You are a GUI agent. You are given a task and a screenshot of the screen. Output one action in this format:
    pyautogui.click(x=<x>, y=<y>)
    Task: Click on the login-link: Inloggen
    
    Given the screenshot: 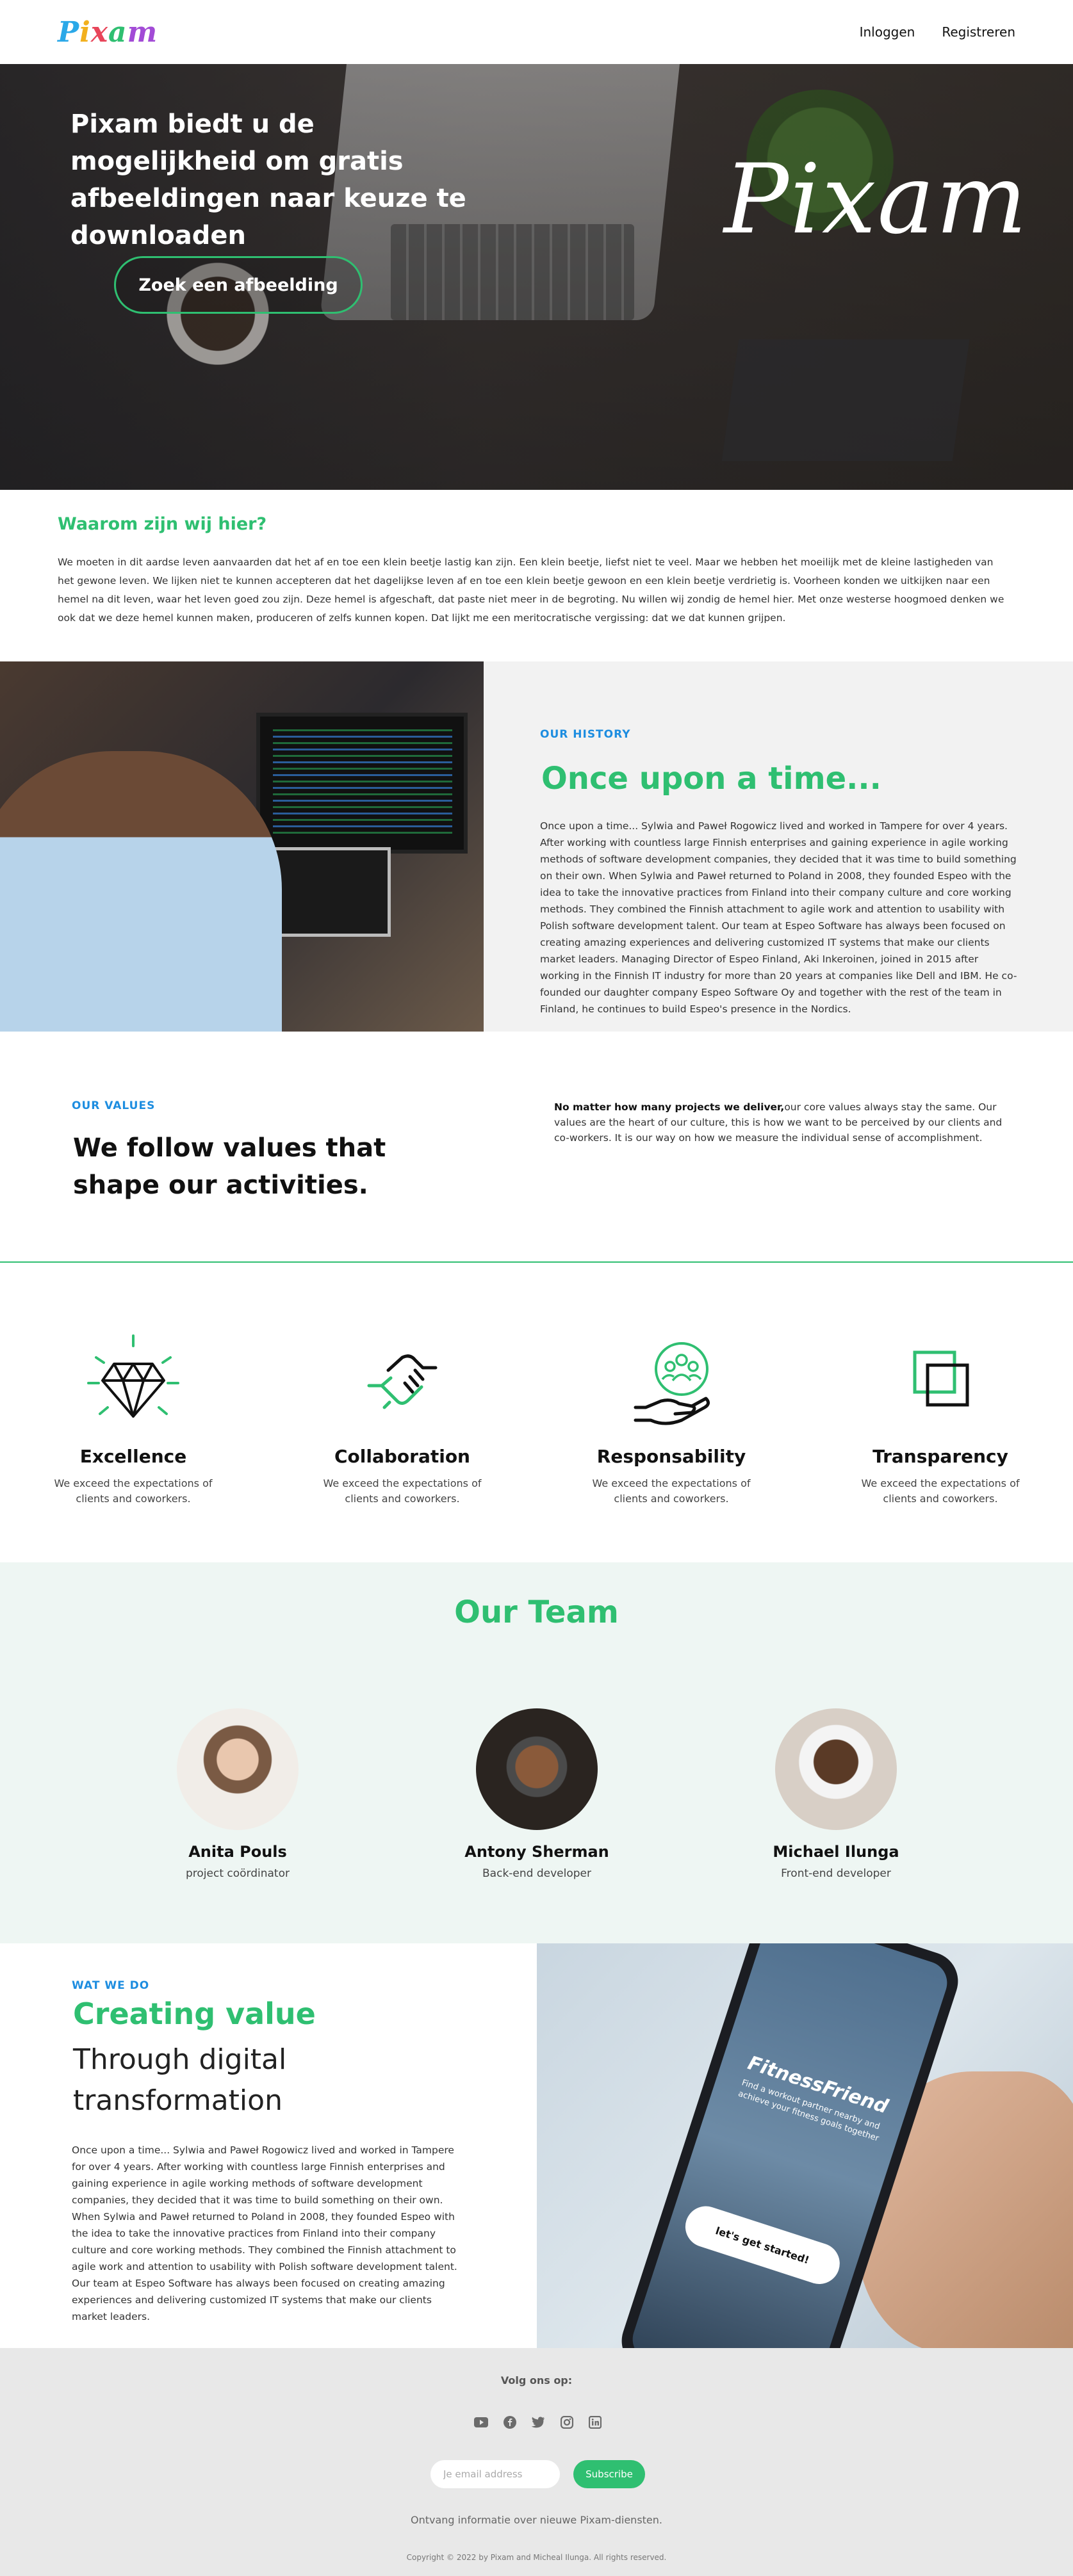 What is the action you would take?
    pyautogui.click(x=887, y=32)
    